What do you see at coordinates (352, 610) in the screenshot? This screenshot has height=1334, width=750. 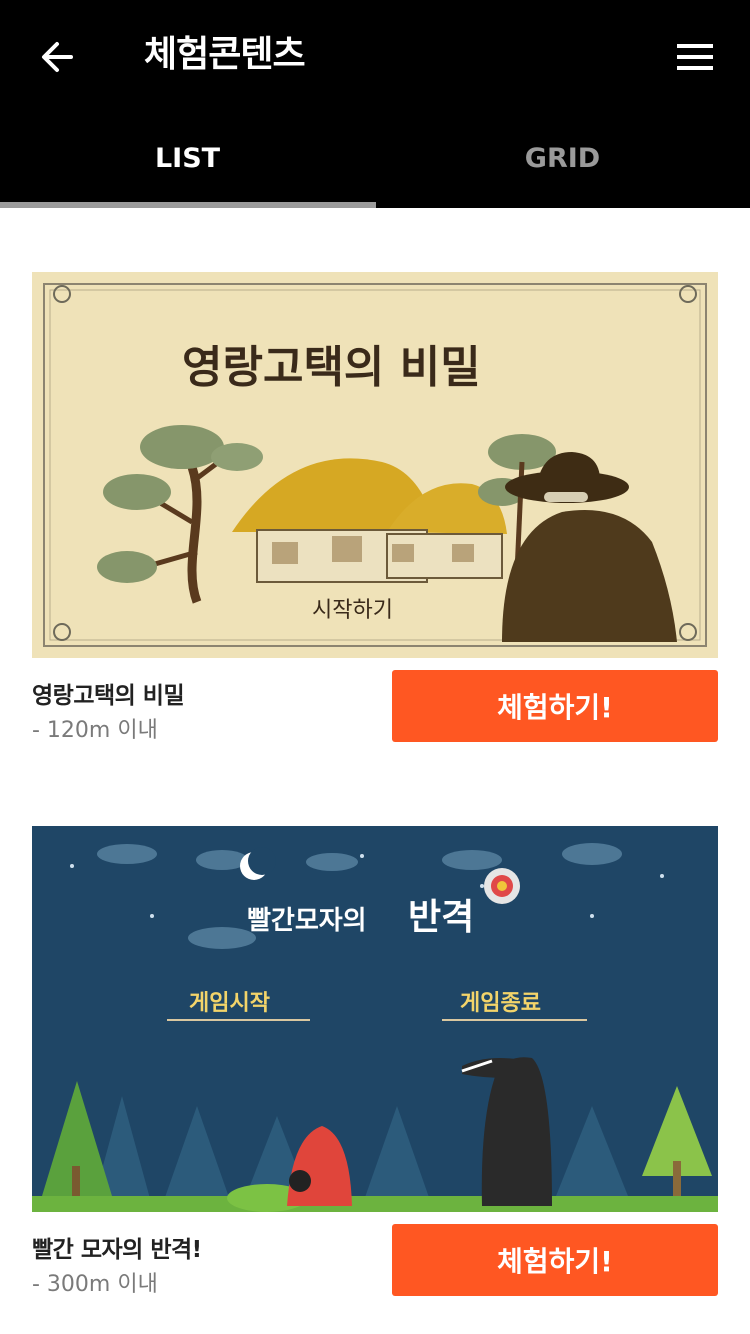 I see `poster-start-text: 시작하기` at bounding box center [352, 610].